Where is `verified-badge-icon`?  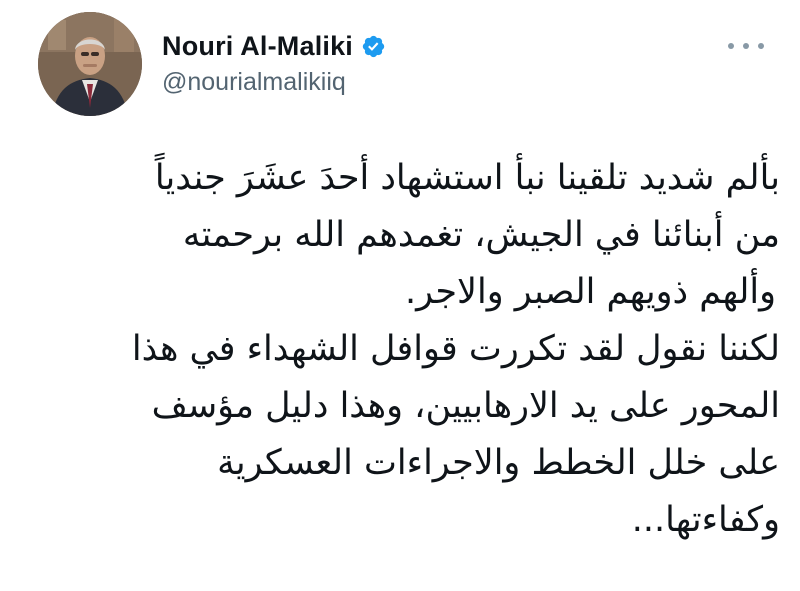
verified-badge-icon is located at coordinates (373, 46).